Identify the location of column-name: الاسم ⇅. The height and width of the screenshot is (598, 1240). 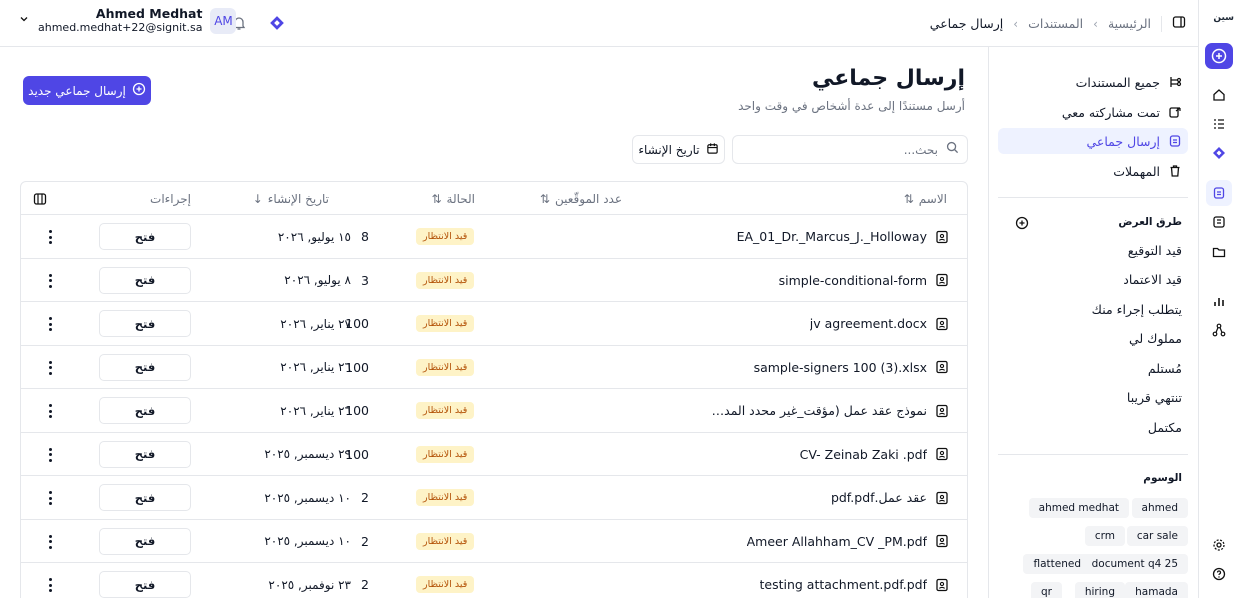
(925, 198).